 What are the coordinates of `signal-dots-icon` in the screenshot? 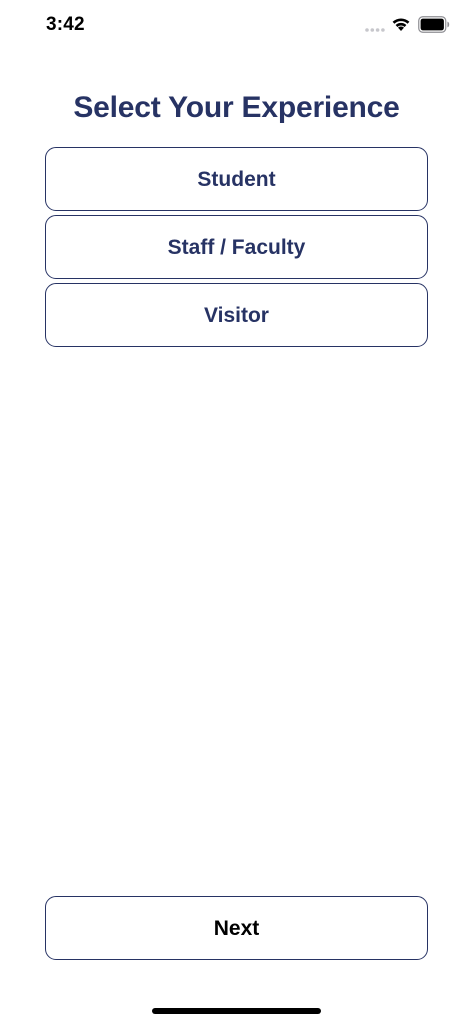 It's located at (375, 30).